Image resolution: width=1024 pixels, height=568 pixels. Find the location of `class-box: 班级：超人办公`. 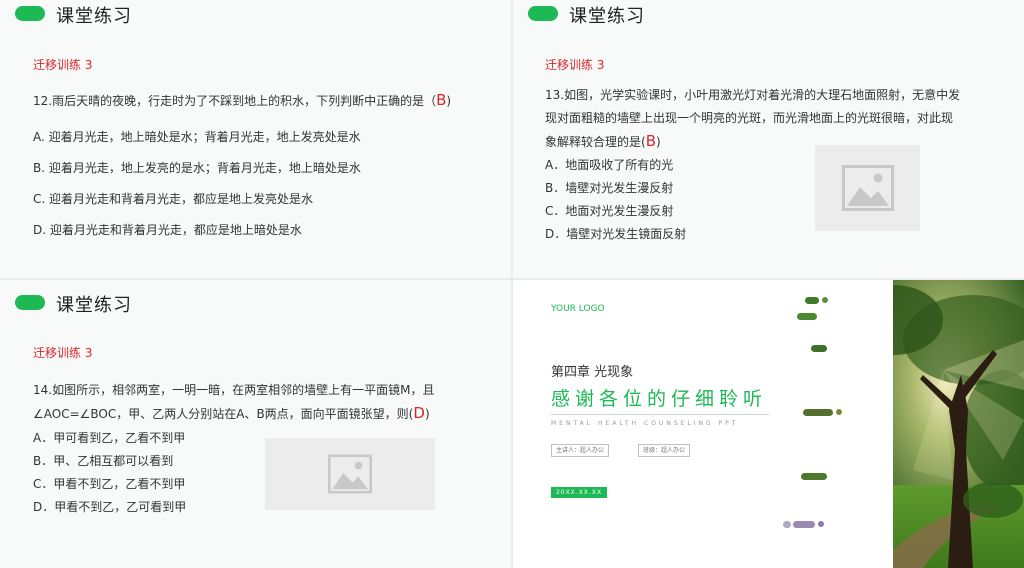

class-box: 班级：超人办公 is located at coordinates (664, 450).